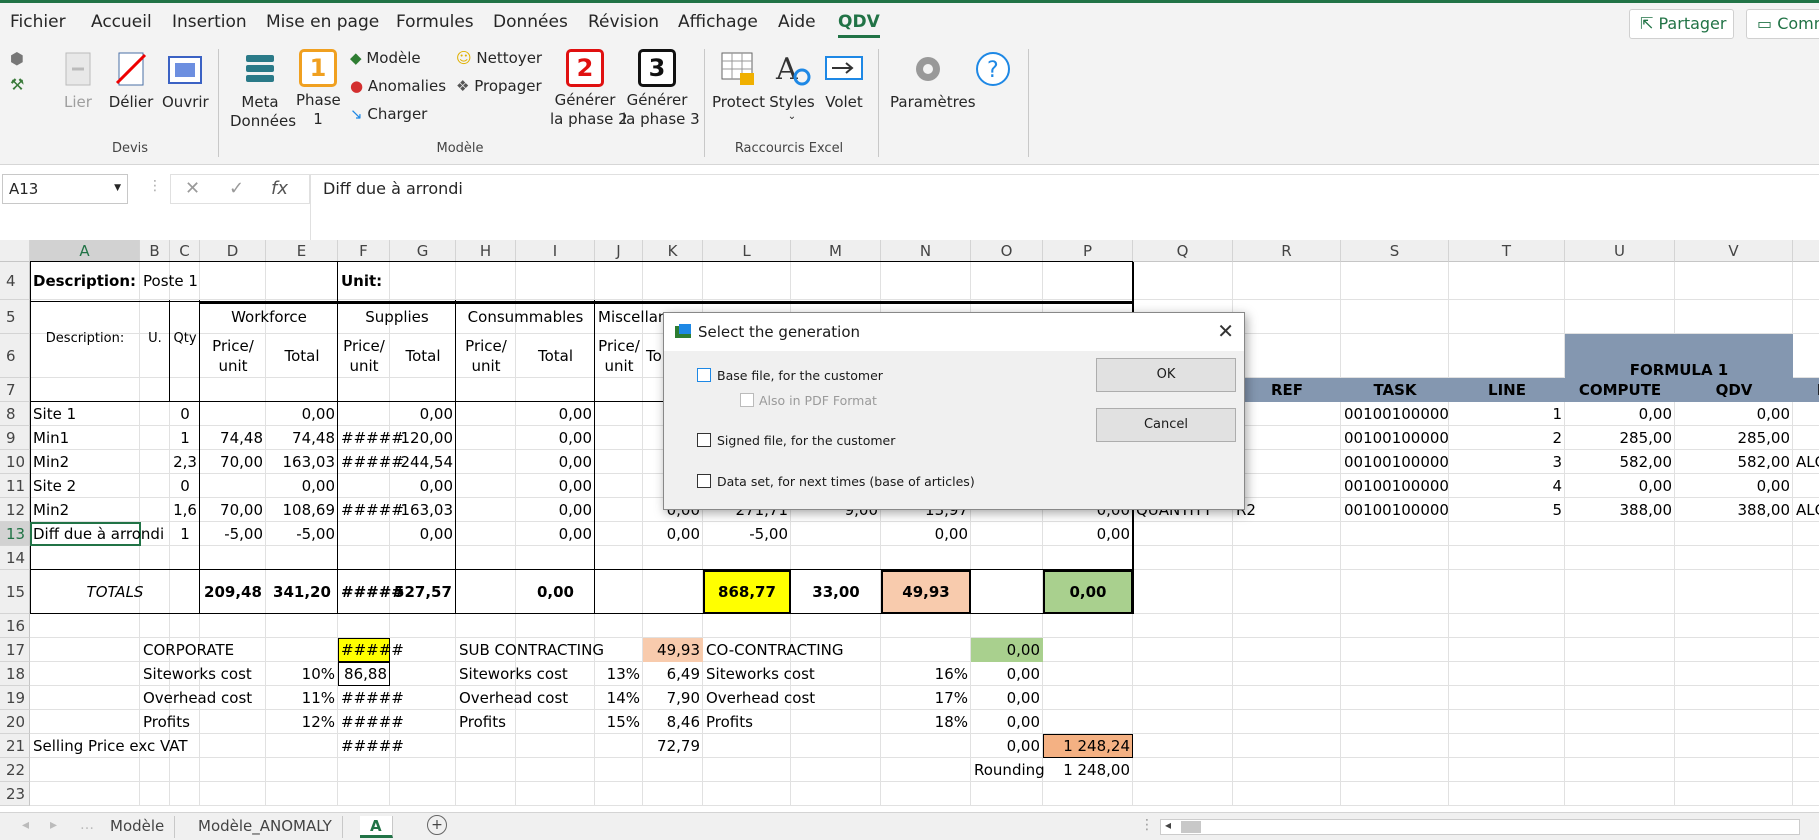 The height and width of the screenshot is (840, 1819). What do you see at coordinates (1009, 770) in the screenshot?
I see `rounding-label: Rounding` at bounding box center [1009, 770].